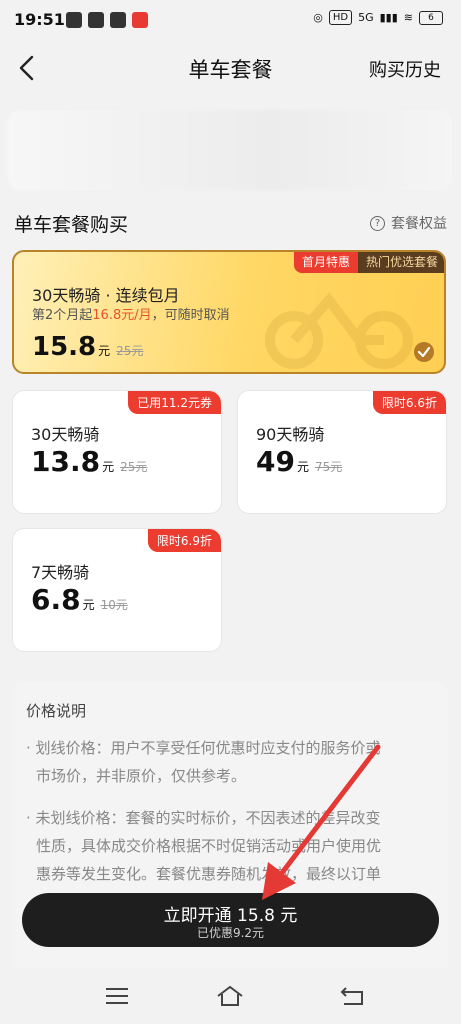  Describe the element at coordinates (39, 19) in the screenshot. I see `status-time: 19:51` at that location.